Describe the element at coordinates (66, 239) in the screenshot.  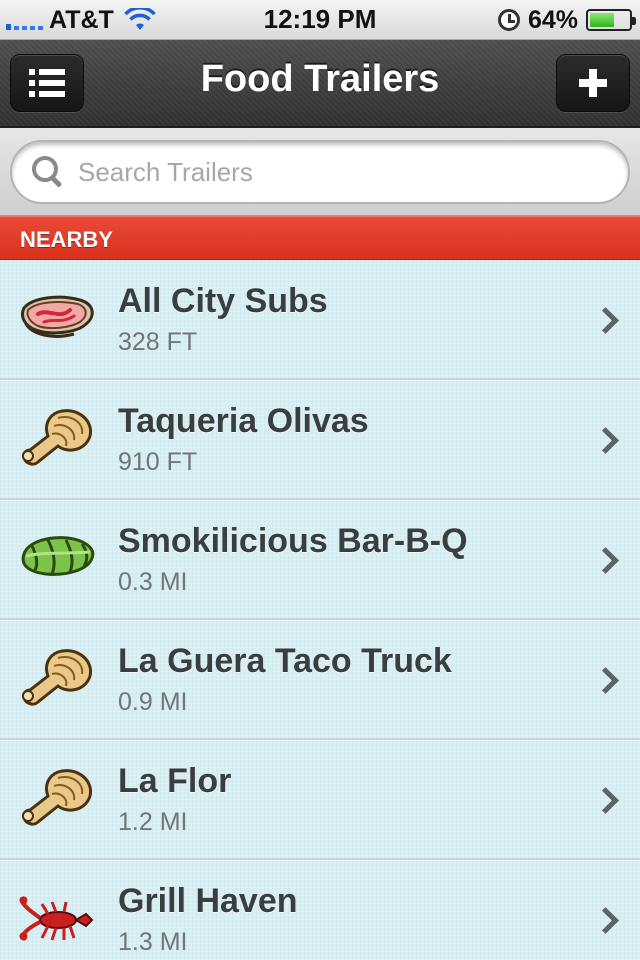
I see `section-title: NEARBY` at that location.